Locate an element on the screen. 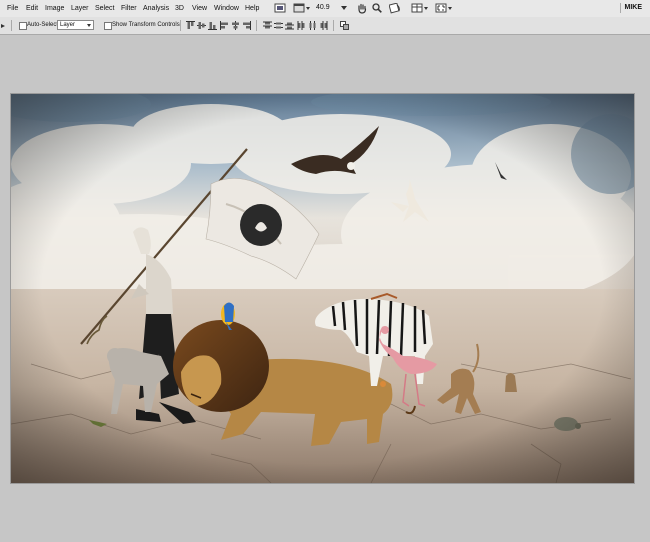 Image resolution: width=650 pixels, height=542 pixels. chevron-down-icon is located at coordinates (89, 25).